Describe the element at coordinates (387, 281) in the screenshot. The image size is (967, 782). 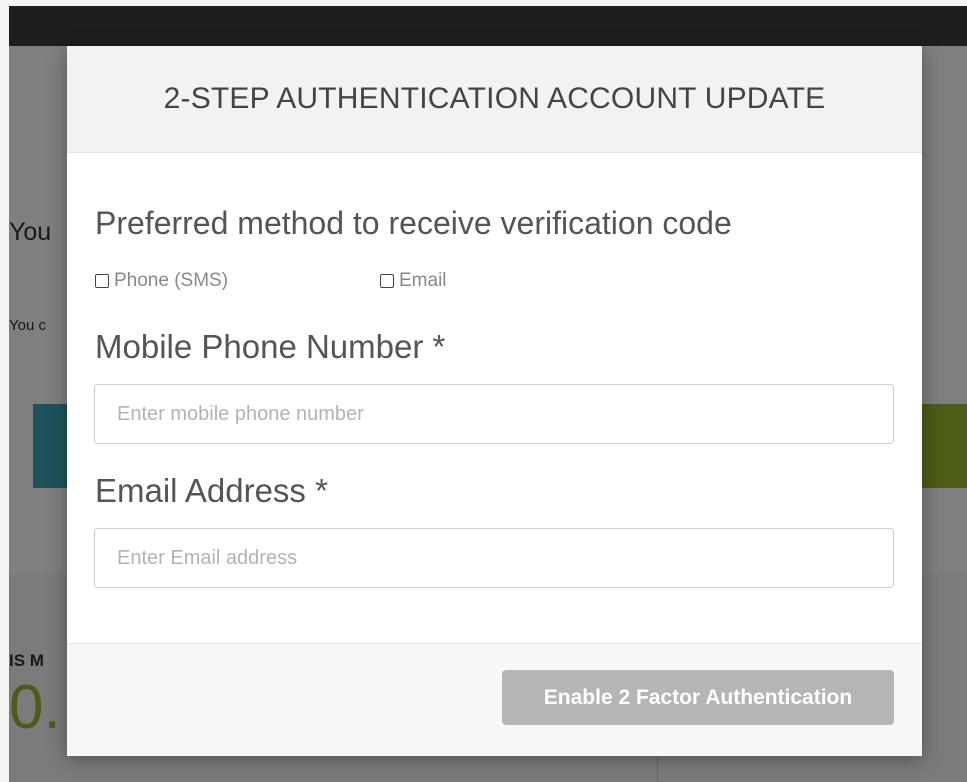
I see `email-checkbox` at that location.